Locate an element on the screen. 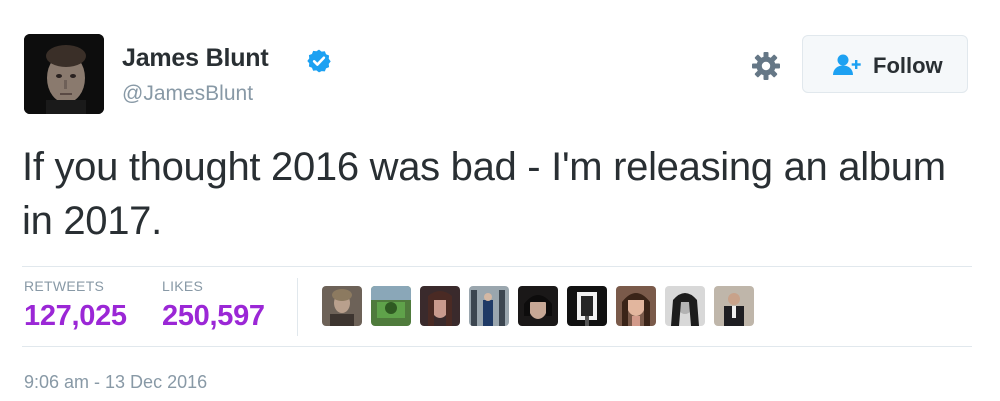 The image size is (1000, 401). retweets-count: 127,025 is located at coordinates (75, 316).